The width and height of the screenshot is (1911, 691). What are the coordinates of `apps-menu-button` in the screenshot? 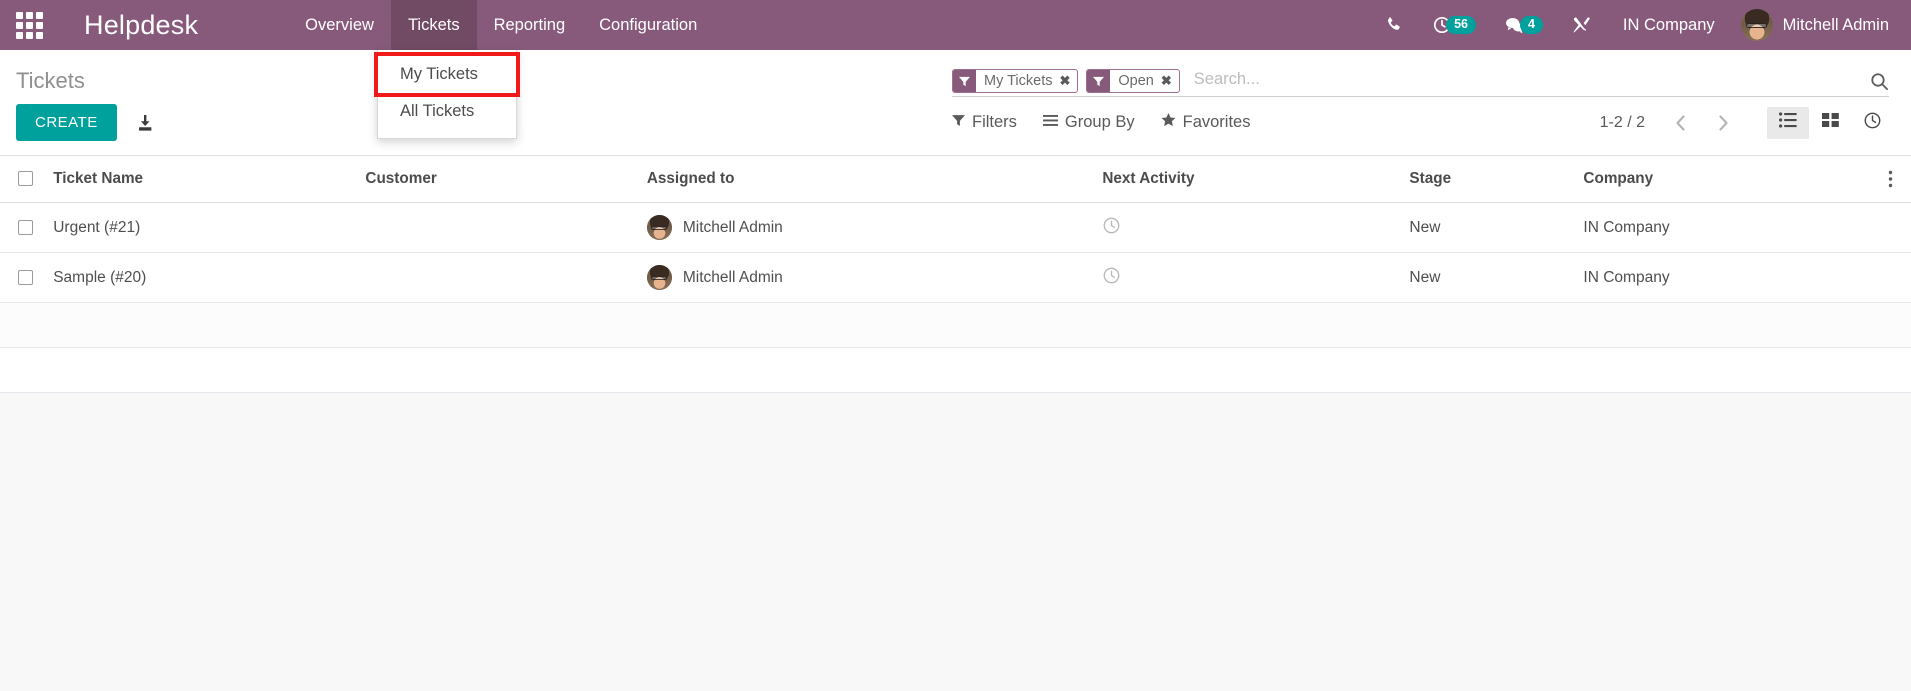 It's located at (29, 25).